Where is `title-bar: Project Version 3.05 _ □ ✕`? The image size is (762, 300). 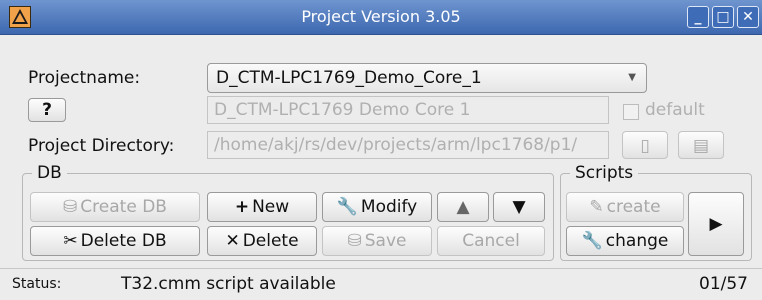
title-bar: Project Version 3.05 _ □ ✕ is located at coordinates (381, 17).